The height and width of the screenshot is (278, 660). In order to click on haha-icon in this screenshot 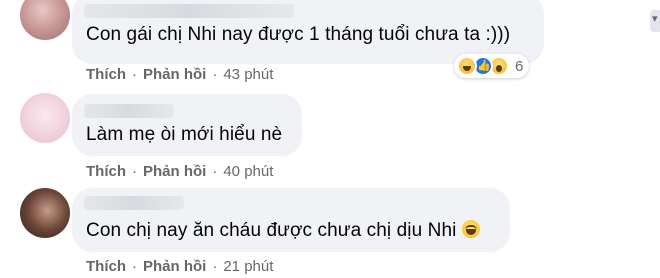, I will do `click(467, 66)`.